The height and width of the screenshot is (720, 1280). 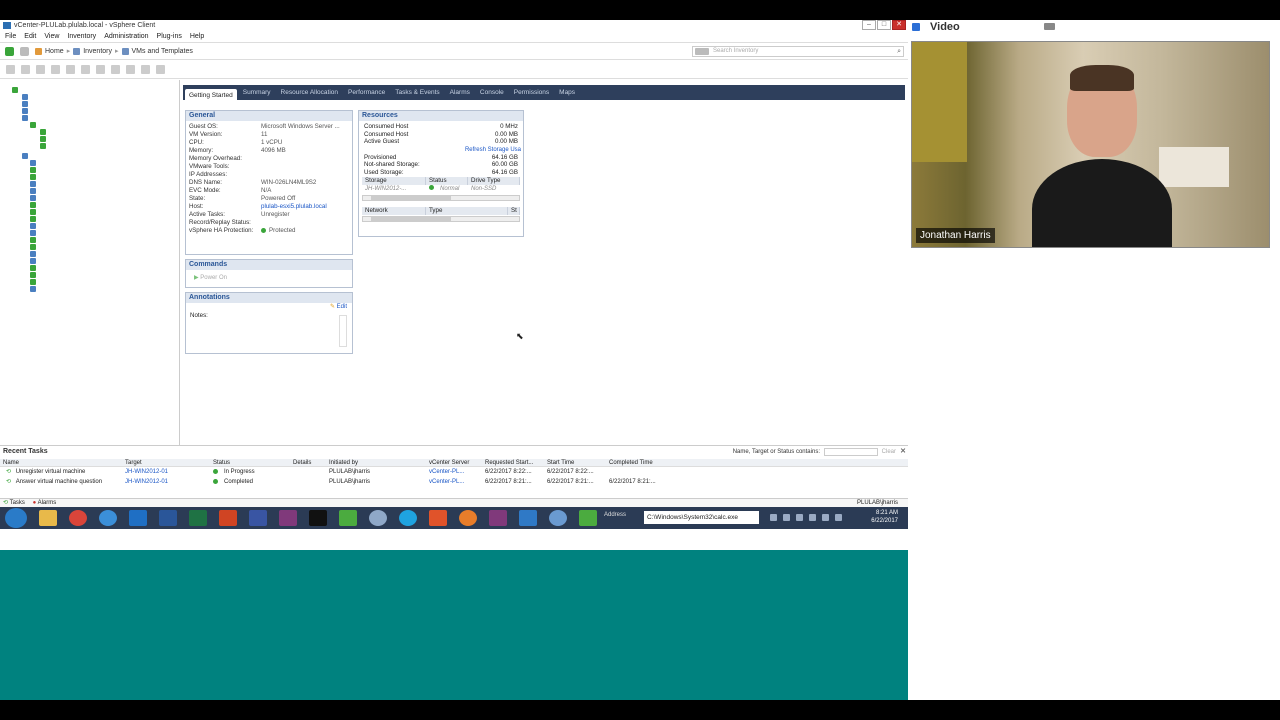 I want to click on filter-input, so click(x=851, y=452).